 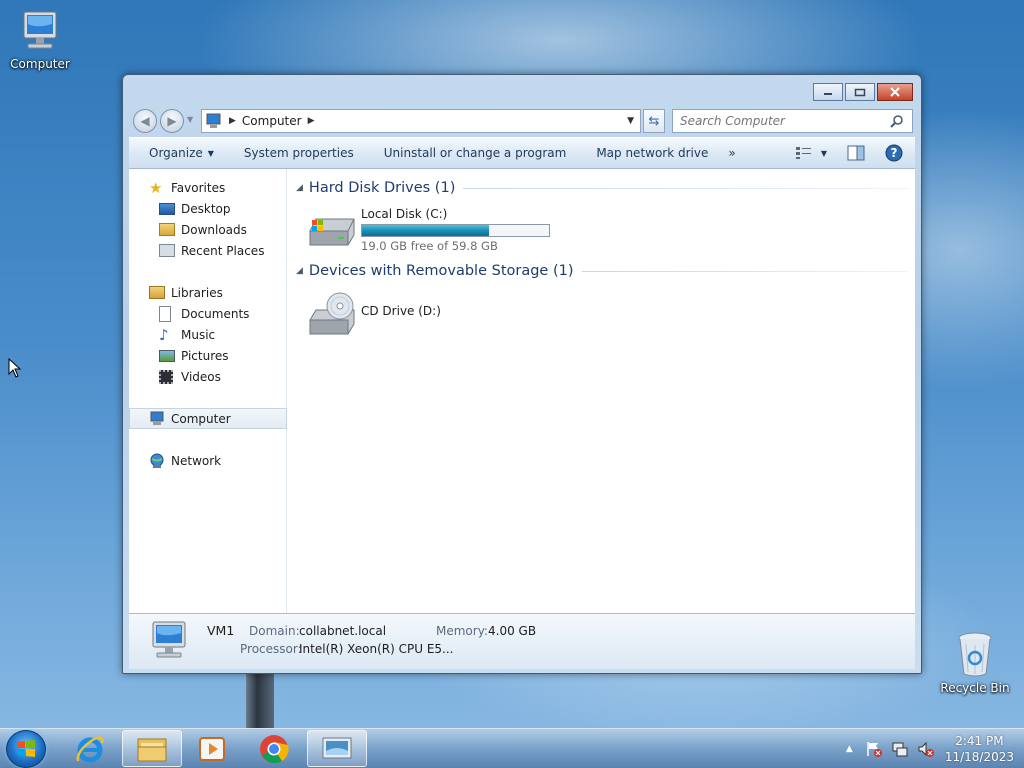 What do you see at coordinates (196, 460) in the screenshot?
I see `nav-label: Network` at bounding box center [196, 460].